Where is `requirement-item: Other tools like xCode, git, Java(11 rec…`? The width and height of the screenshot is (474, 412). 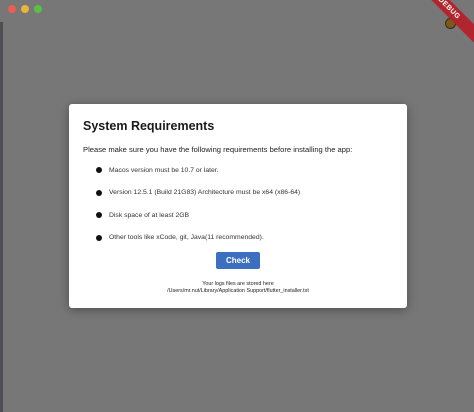 requirement-item: Other tools like xCode, git, Java(11 rec… is located at coordinates (198, 238).